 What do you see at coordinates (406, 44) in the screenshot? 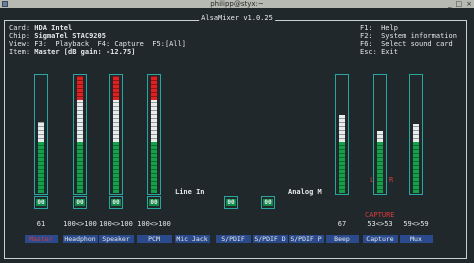
I see `help-f6: F6: Select sound card` at bounding box center [406, 44].